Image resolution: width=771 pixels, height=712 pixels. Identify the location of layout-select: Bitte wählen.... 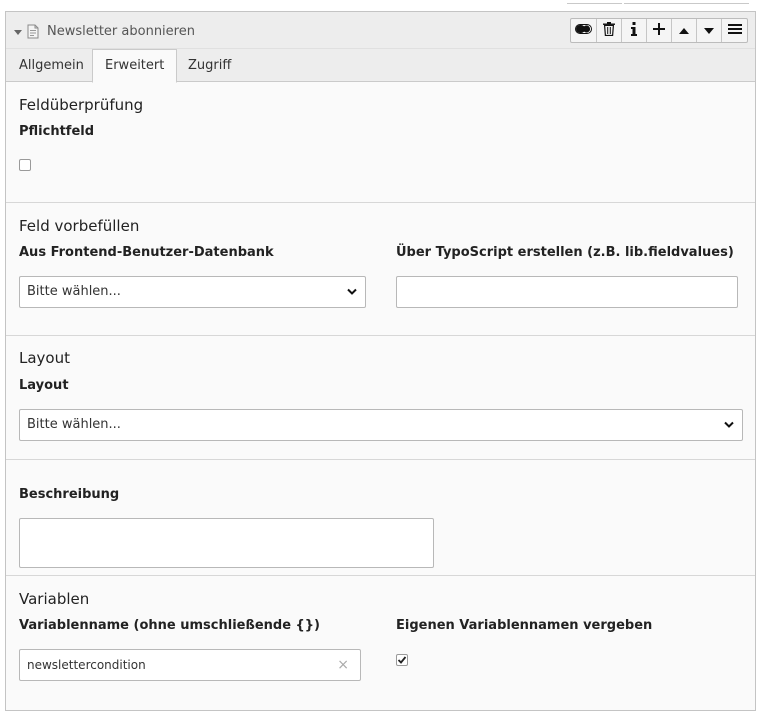
(381, 425).